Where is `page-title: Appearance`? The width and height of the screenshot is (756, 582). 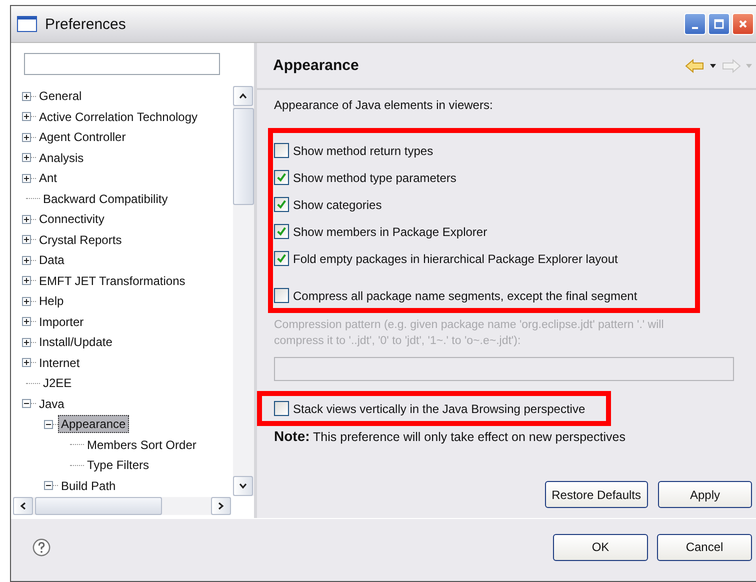
page-title: Appearance is located at coordinates (316, 65).